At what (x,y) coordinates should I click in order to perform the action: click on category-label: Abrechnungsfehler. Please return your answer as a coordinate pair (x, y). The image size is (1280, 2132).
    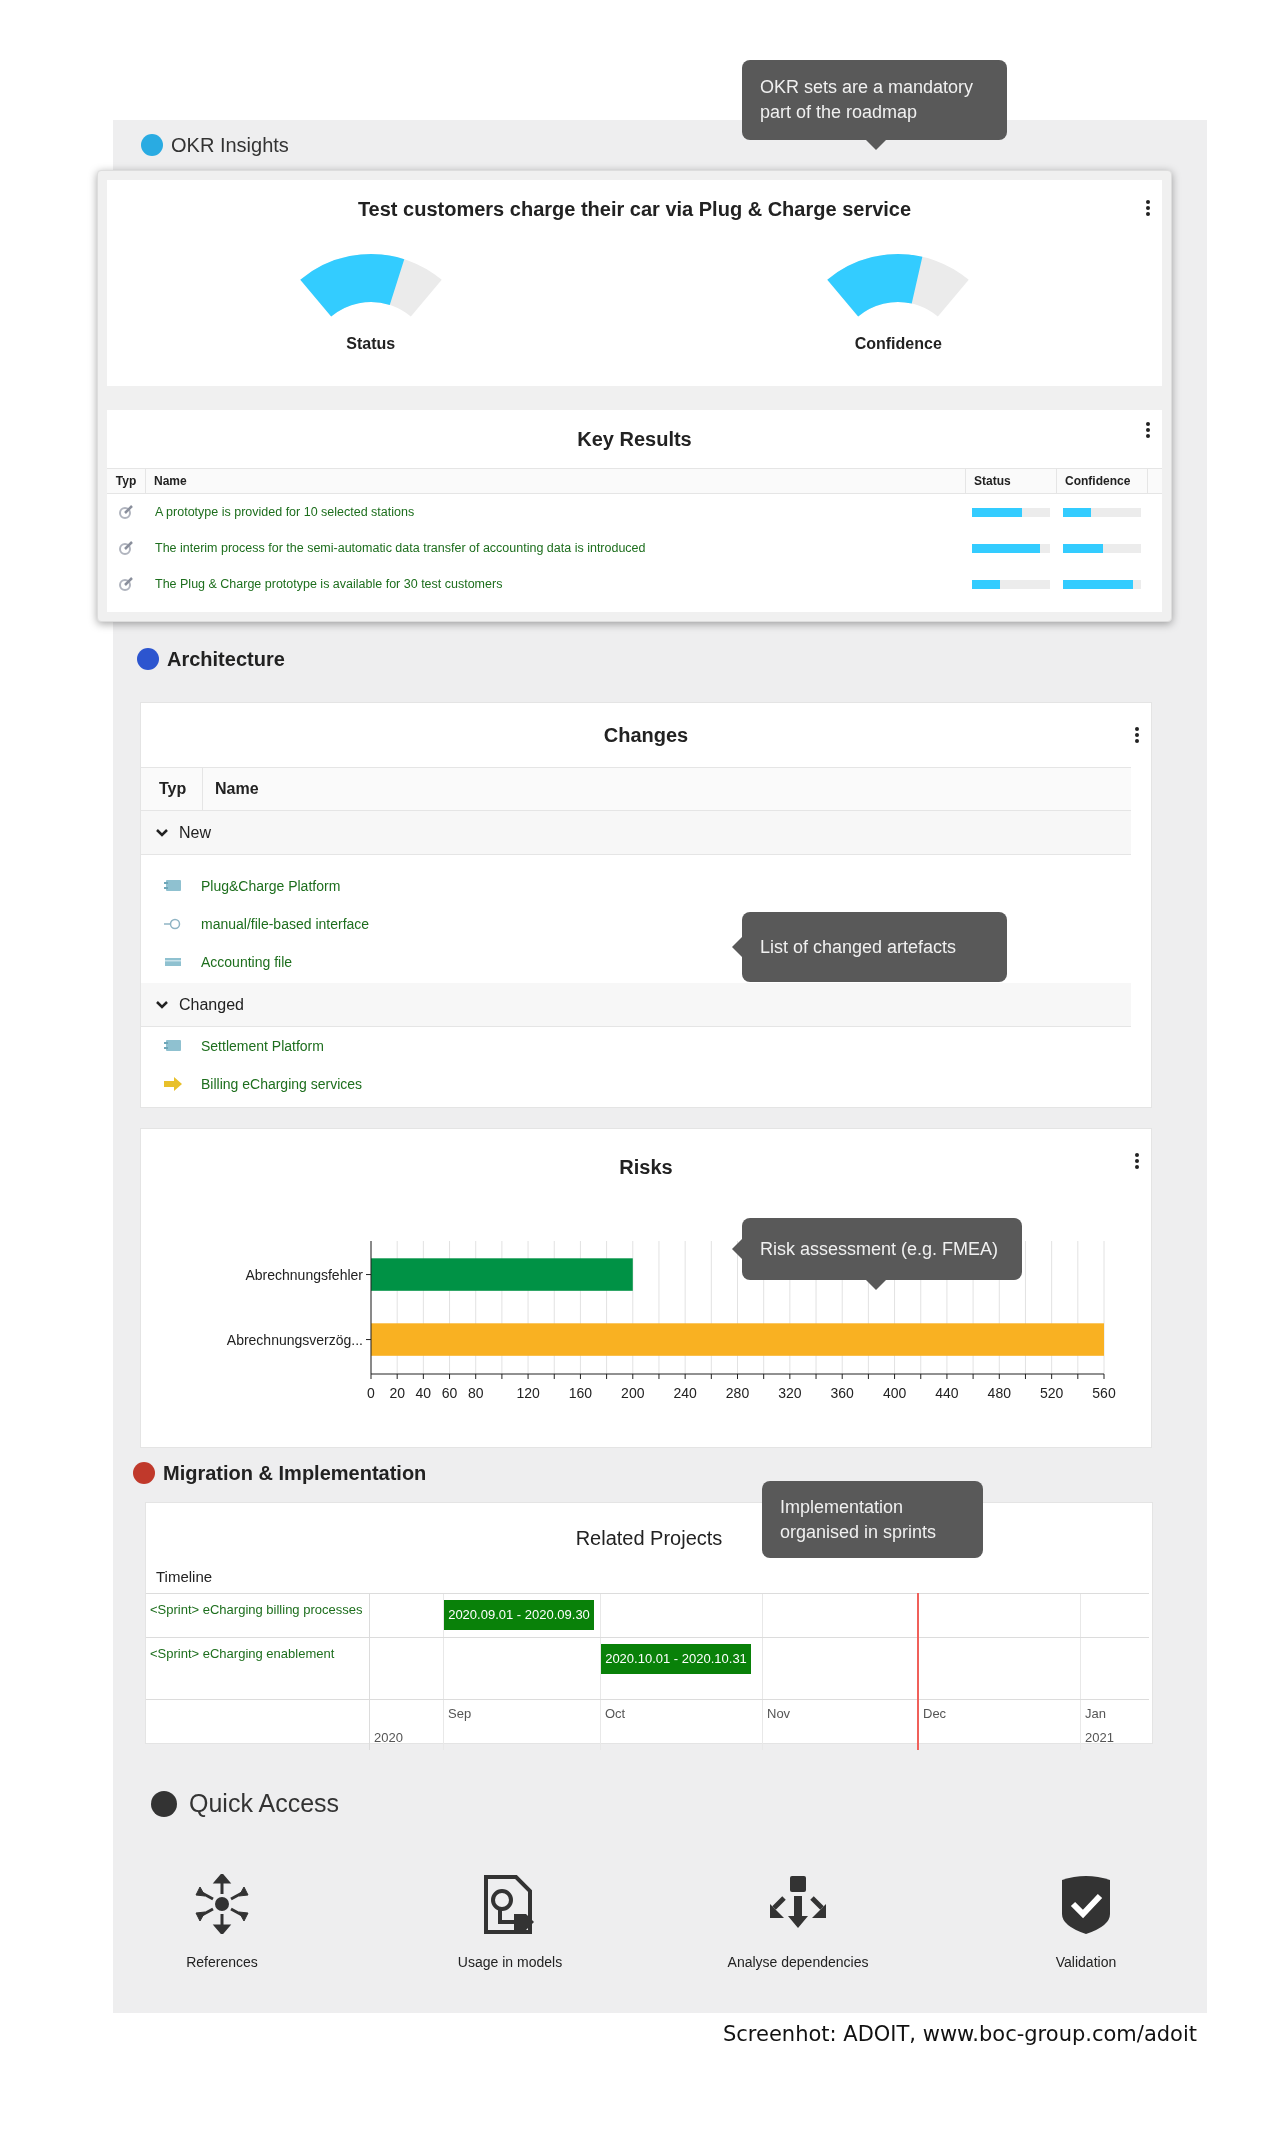
    Looking at the image, I should click on (304, 1274).